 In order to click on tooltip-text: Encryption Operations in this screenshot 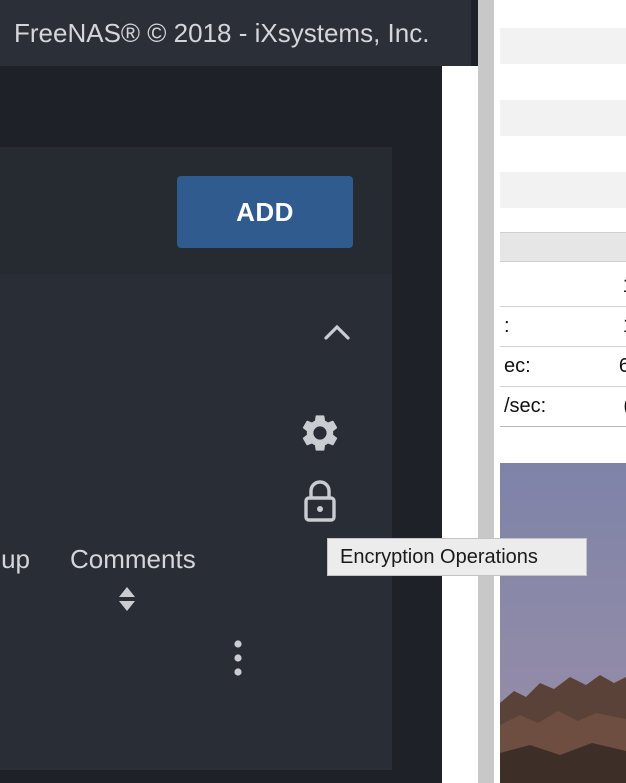, I will do `click(439, 556)`.